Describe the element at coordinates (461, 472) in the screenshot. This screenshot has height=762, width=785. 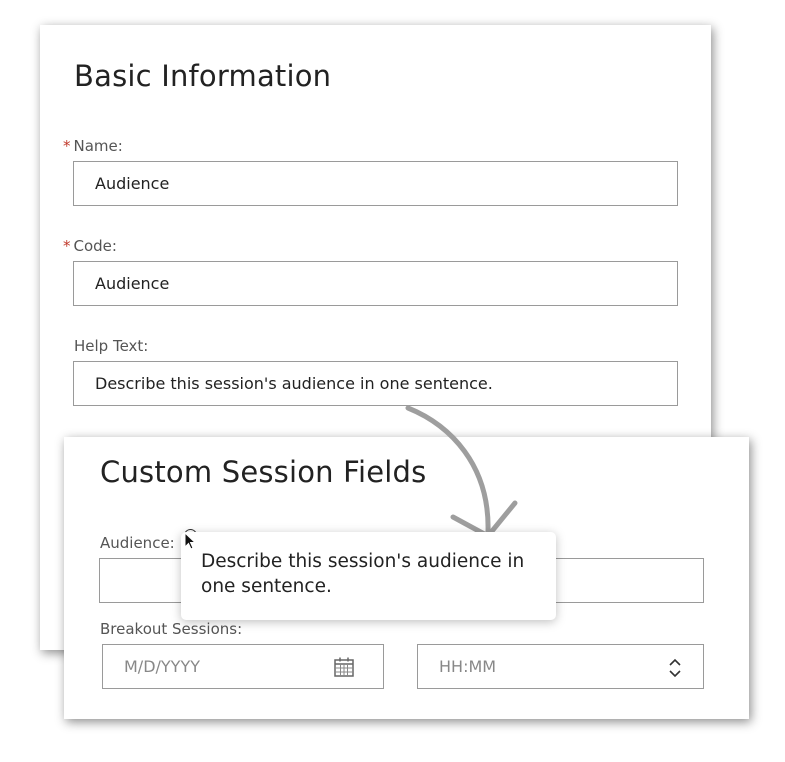
I see `curved-arrow-icon` at that location.